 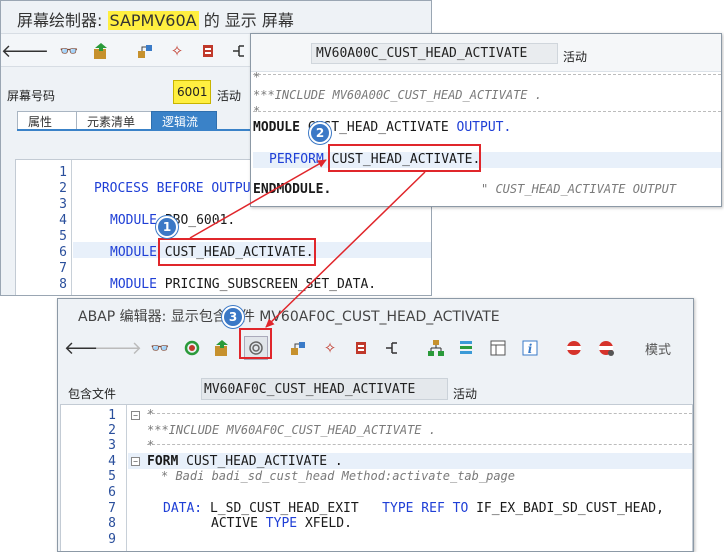 What do you see at coordinates (92, 394) in the screenshot?
I see `include-label: 包含文件` at bounding box center [92, 394].